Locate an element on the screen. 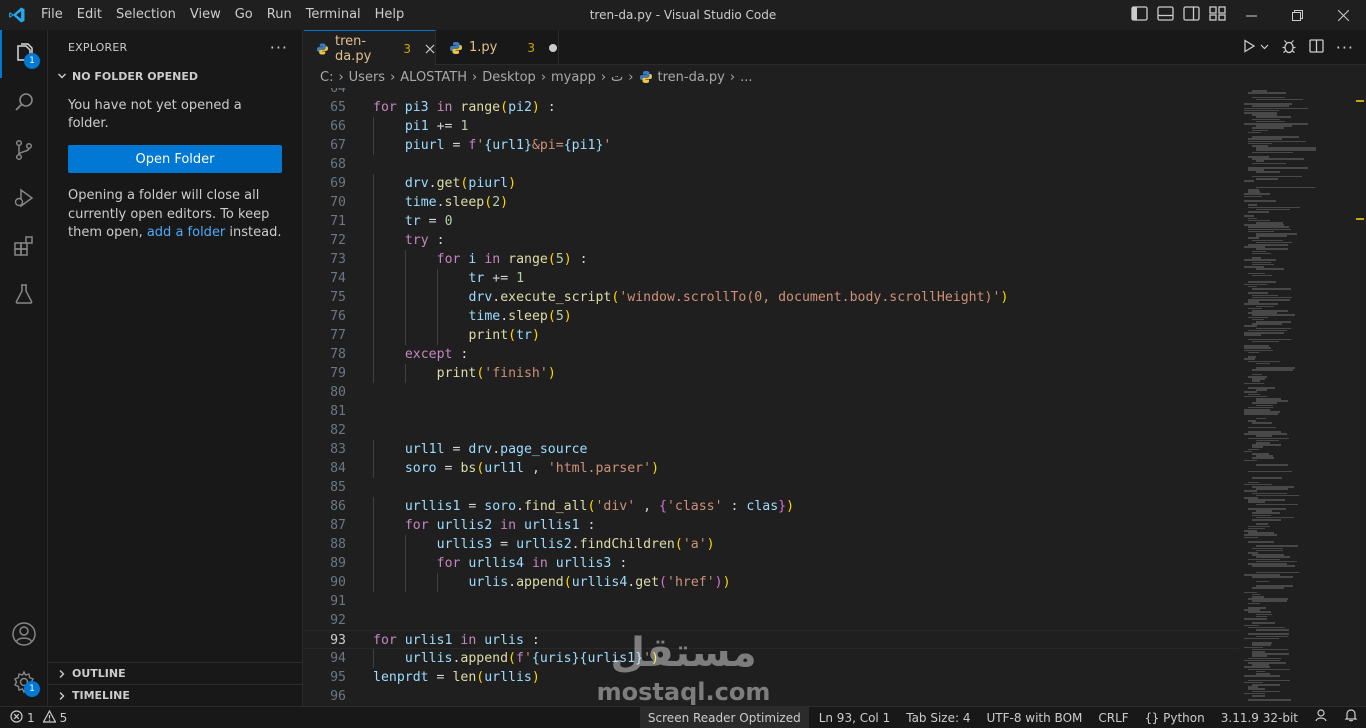 The image size is (1366, 728). split-editor-icon is located at coordinates (1316, 47).